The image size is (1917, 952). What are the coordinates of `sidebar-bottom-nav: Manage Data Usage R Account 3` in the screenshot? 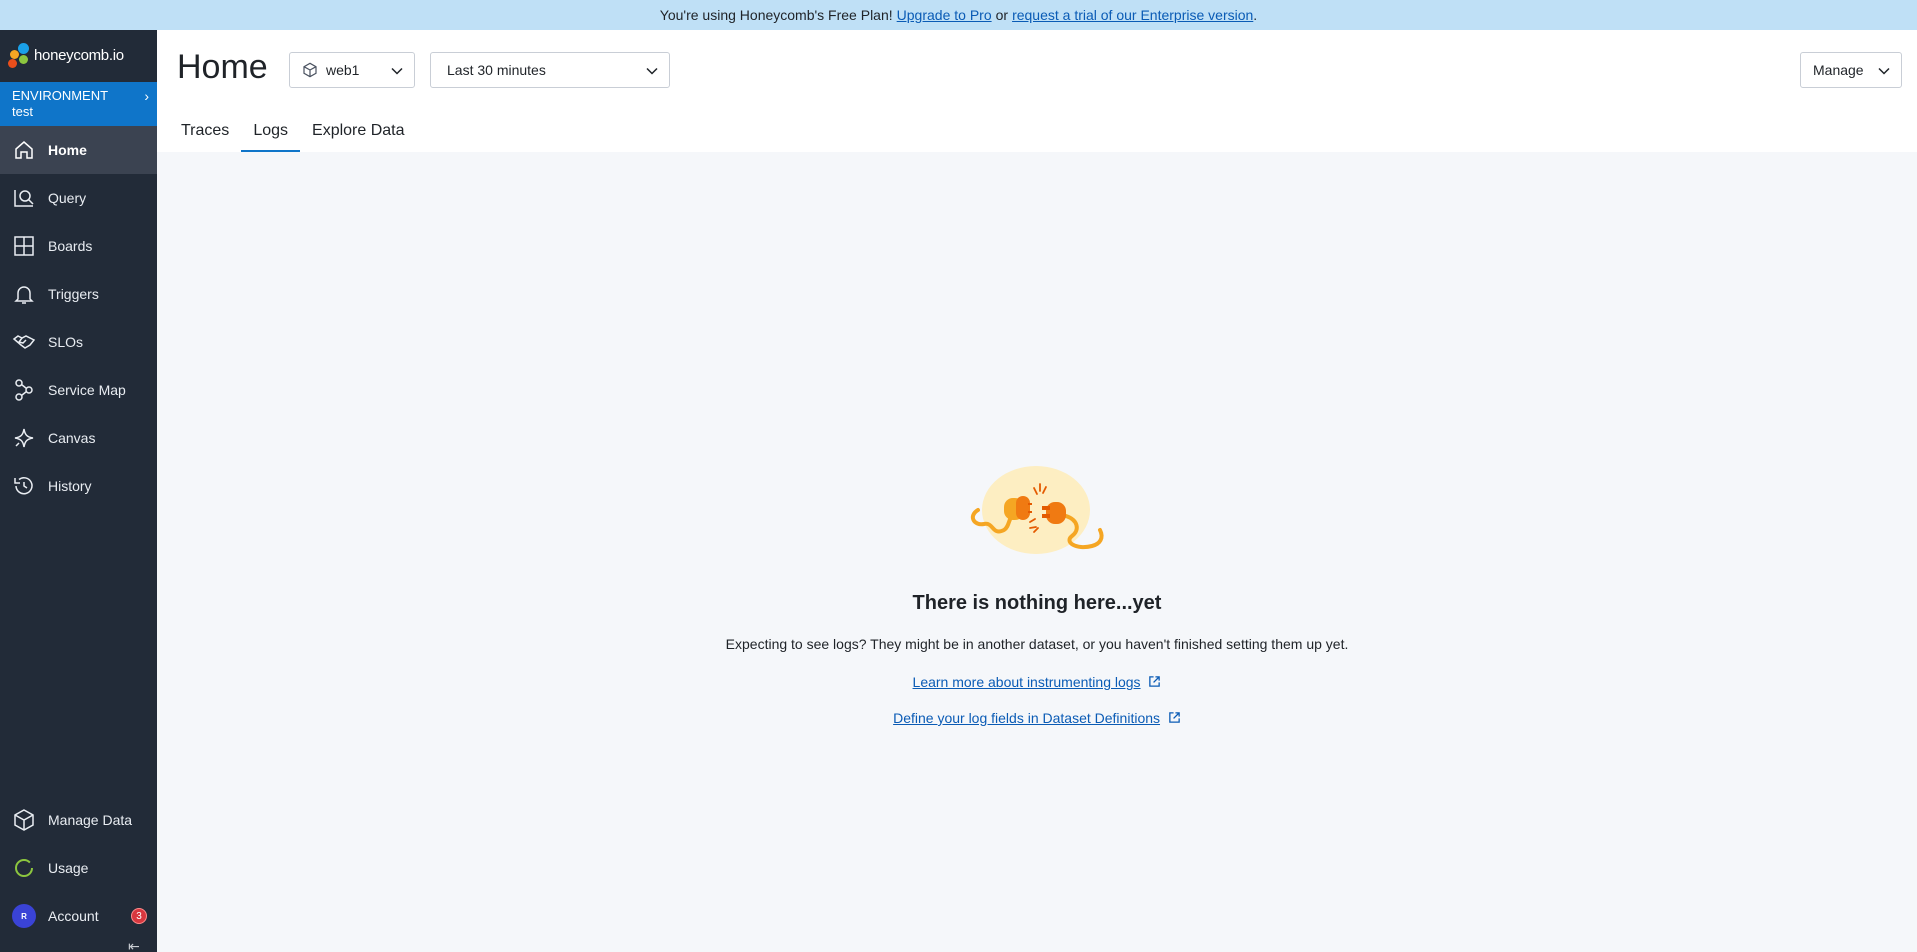 It's located at (78, 868).